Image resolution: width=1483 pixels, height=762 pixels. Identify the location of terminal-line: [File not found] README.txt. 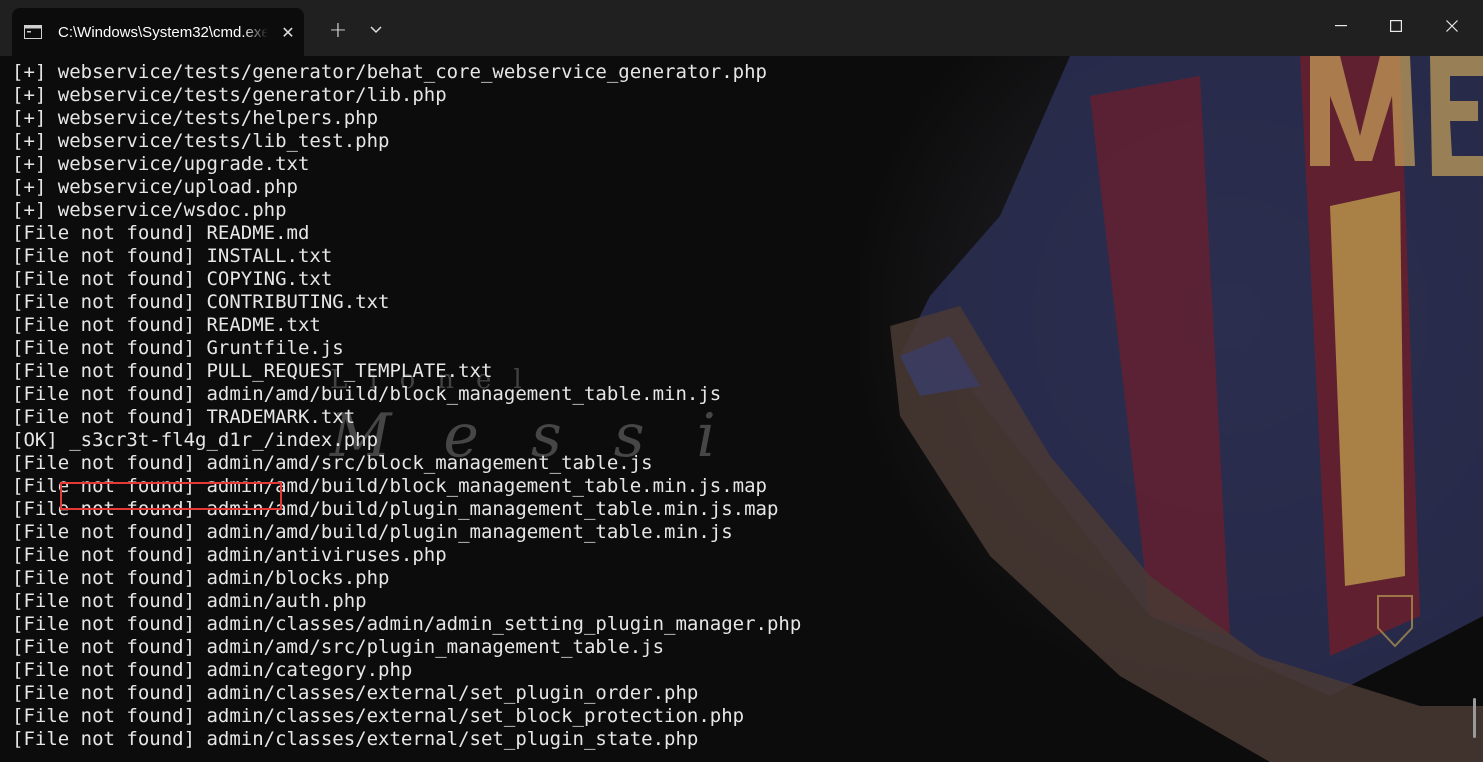
(166, 325).